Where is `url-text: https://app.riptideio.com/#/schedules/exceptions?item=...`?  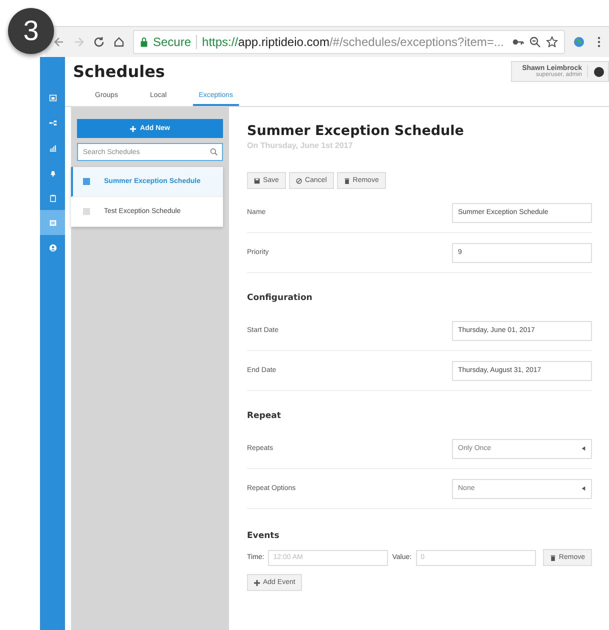 url-text: https://app.riptideio.com/#/schedules/exceptions?item=... is located at coordinates (353, 42).